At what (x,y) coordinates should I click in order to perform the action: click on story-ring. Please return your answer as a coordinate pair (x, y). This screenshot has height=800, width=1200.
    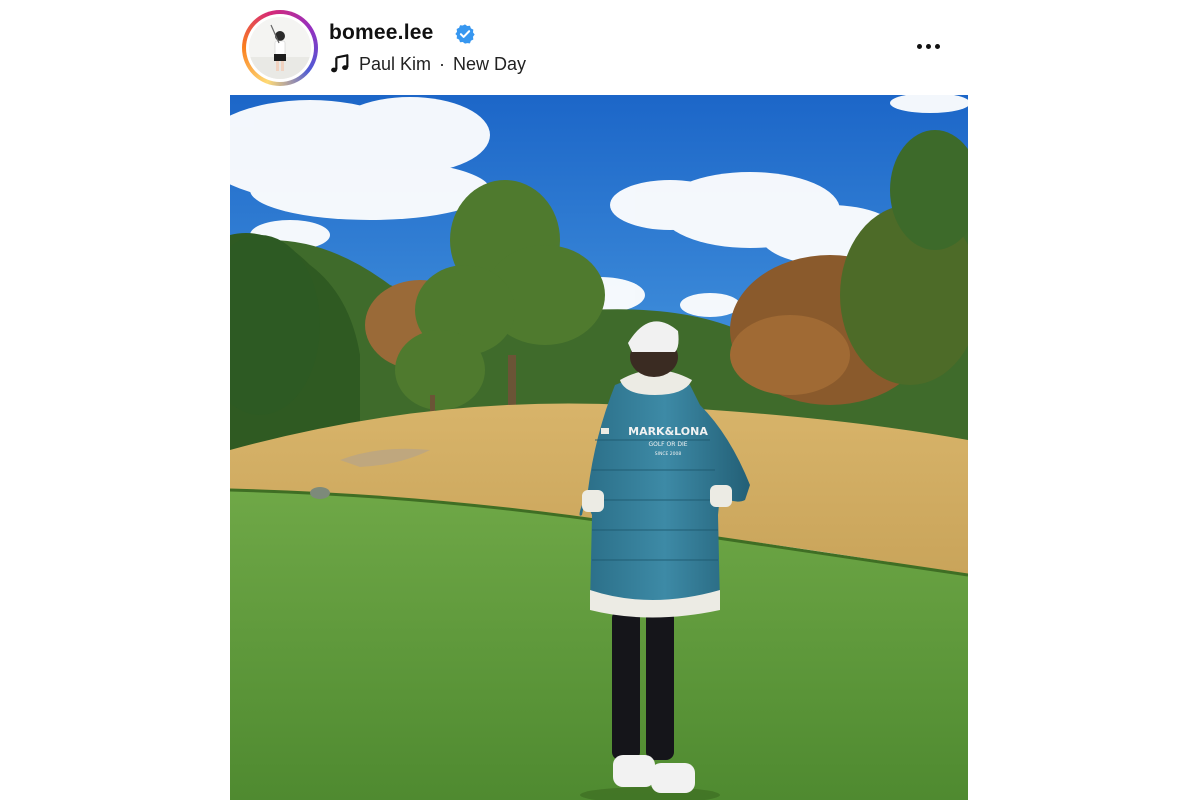
    Looking at the image, I should click on (280, 48).